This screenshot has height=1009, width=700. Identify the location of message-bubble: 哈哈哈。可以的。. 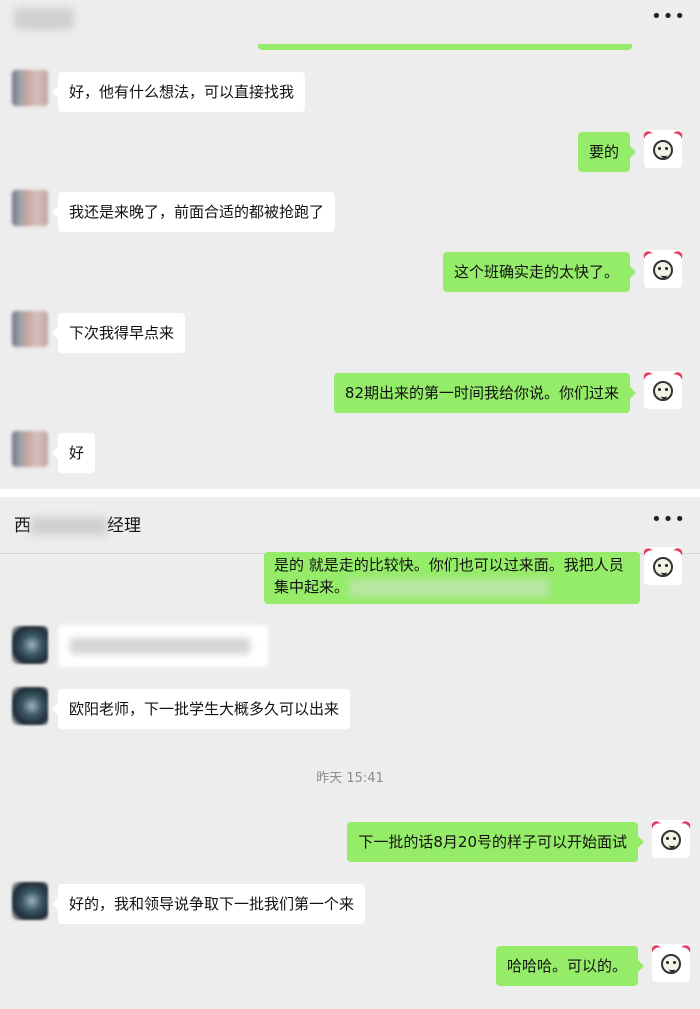
(570, 966).